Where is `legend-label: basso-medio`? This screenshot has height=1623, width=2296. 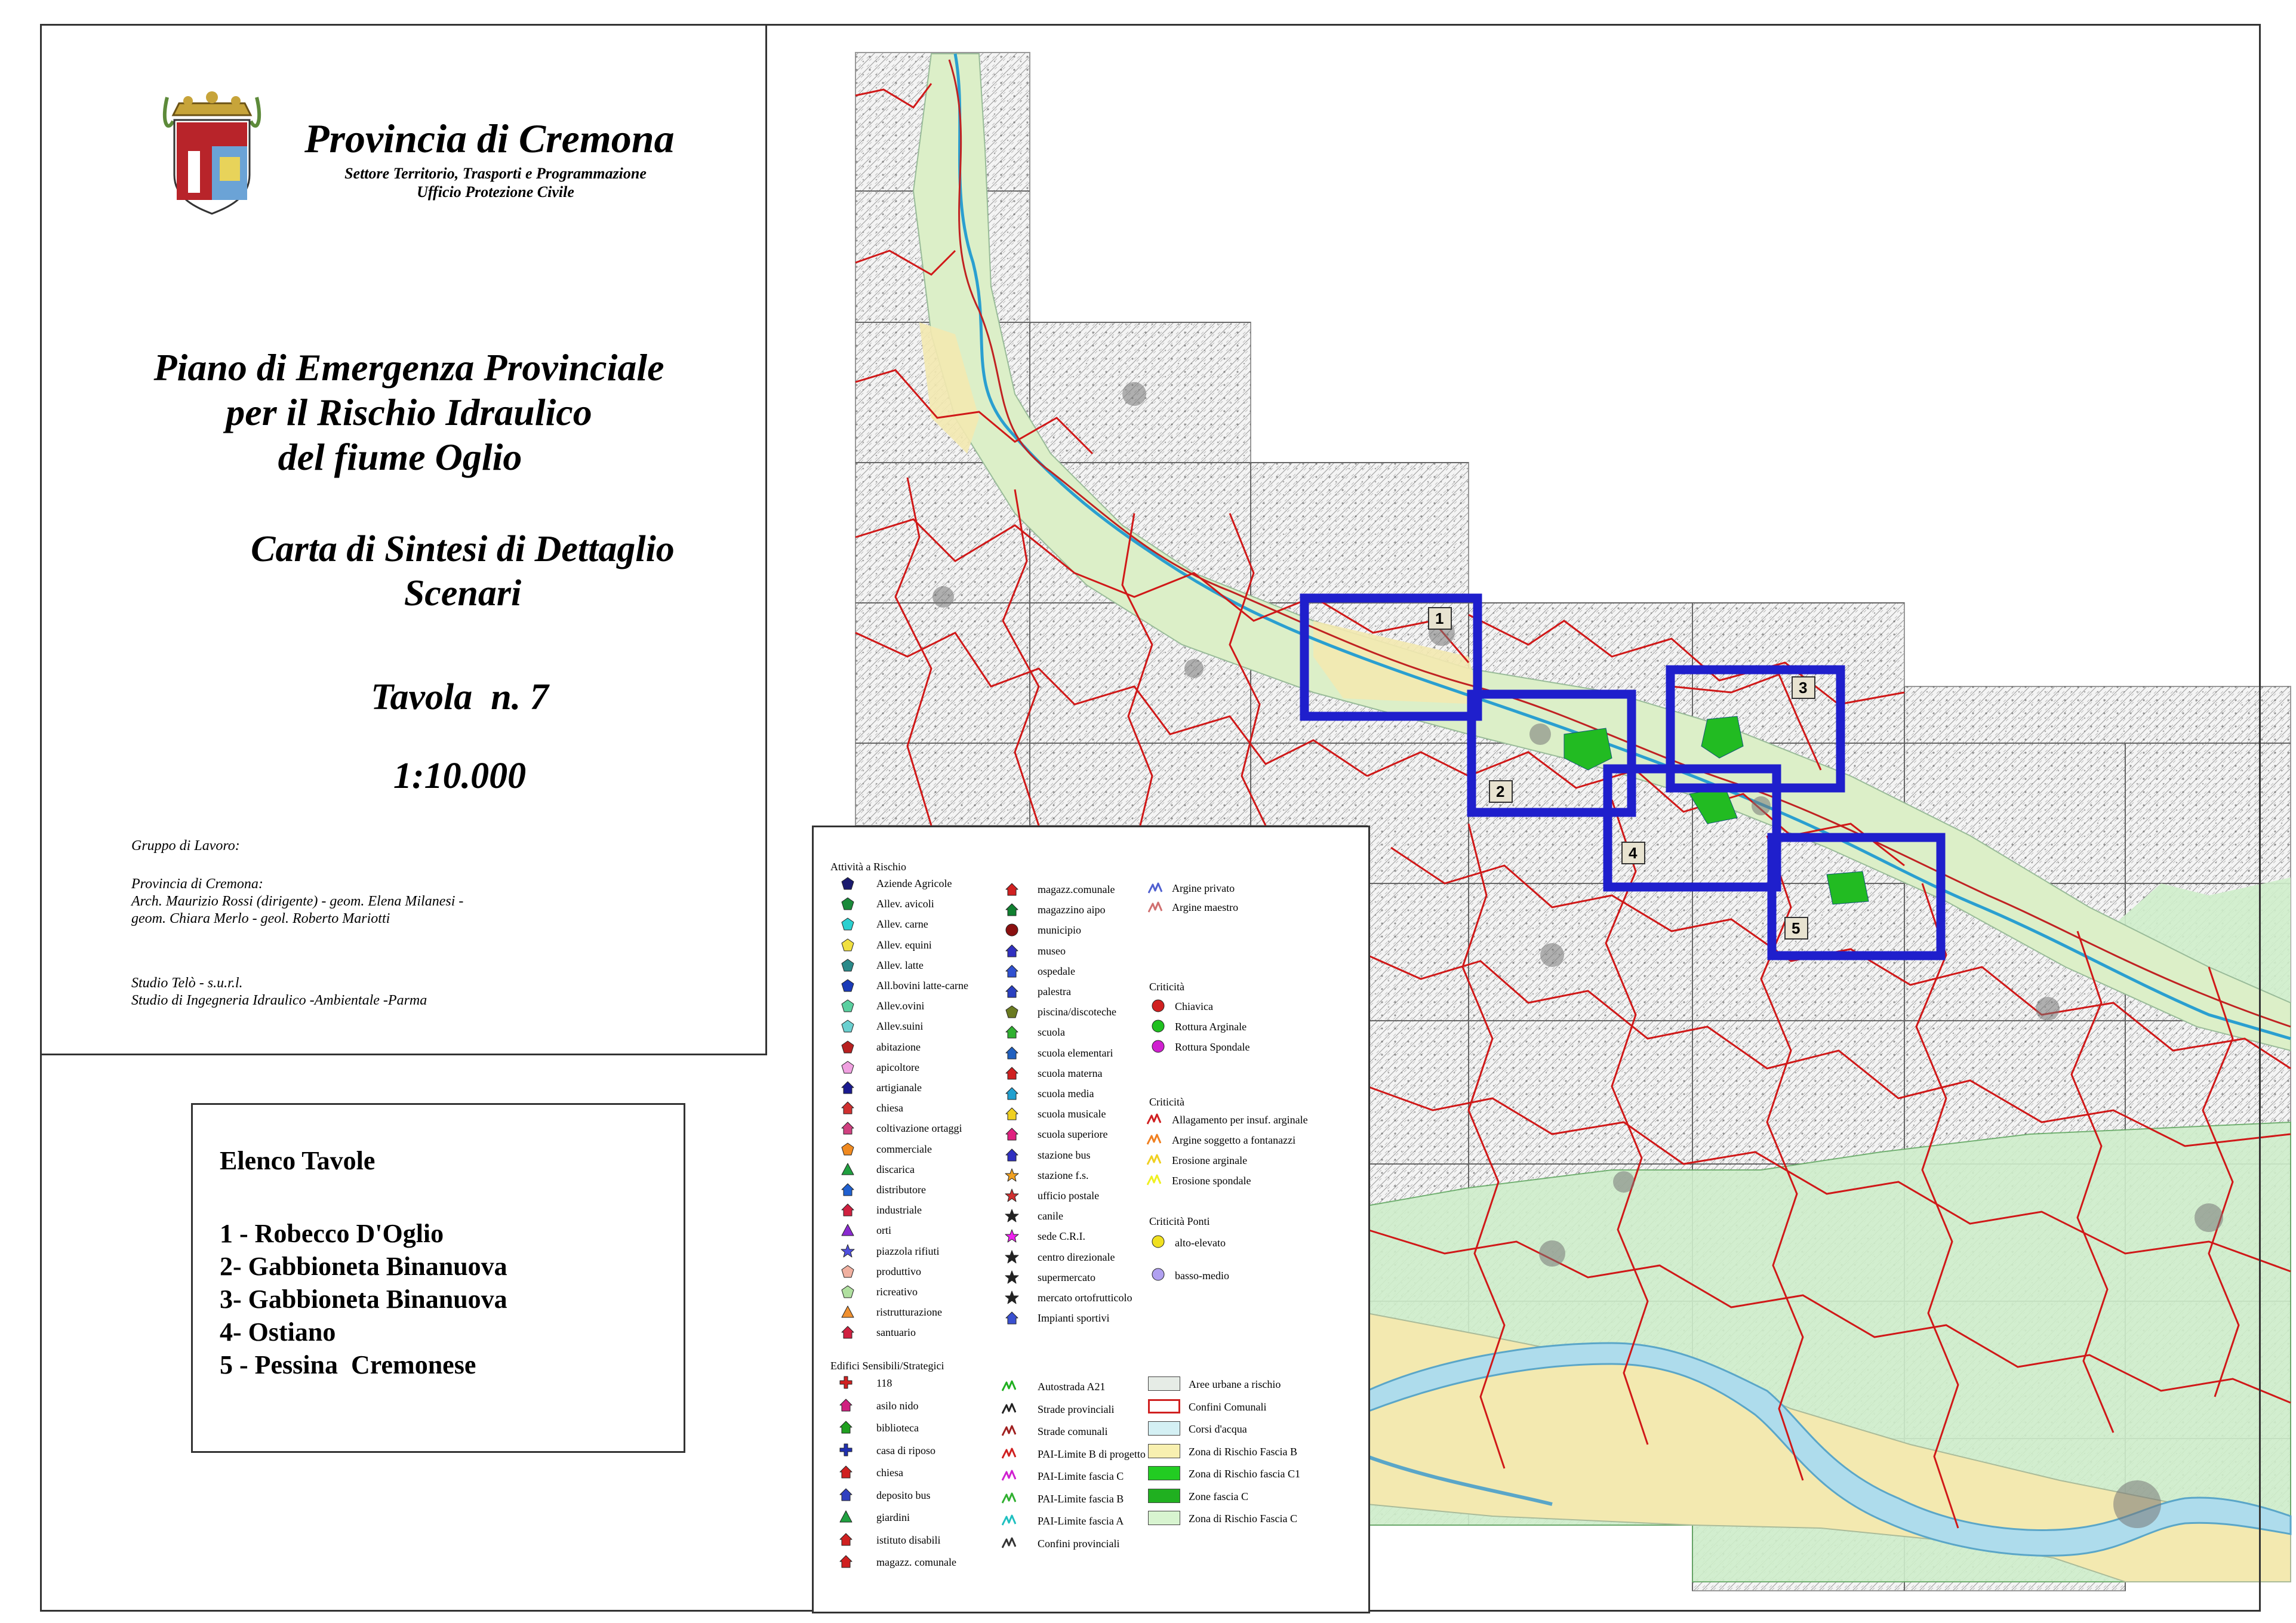 legend-label: basso-medio is located at coordinates (1202, 1276).